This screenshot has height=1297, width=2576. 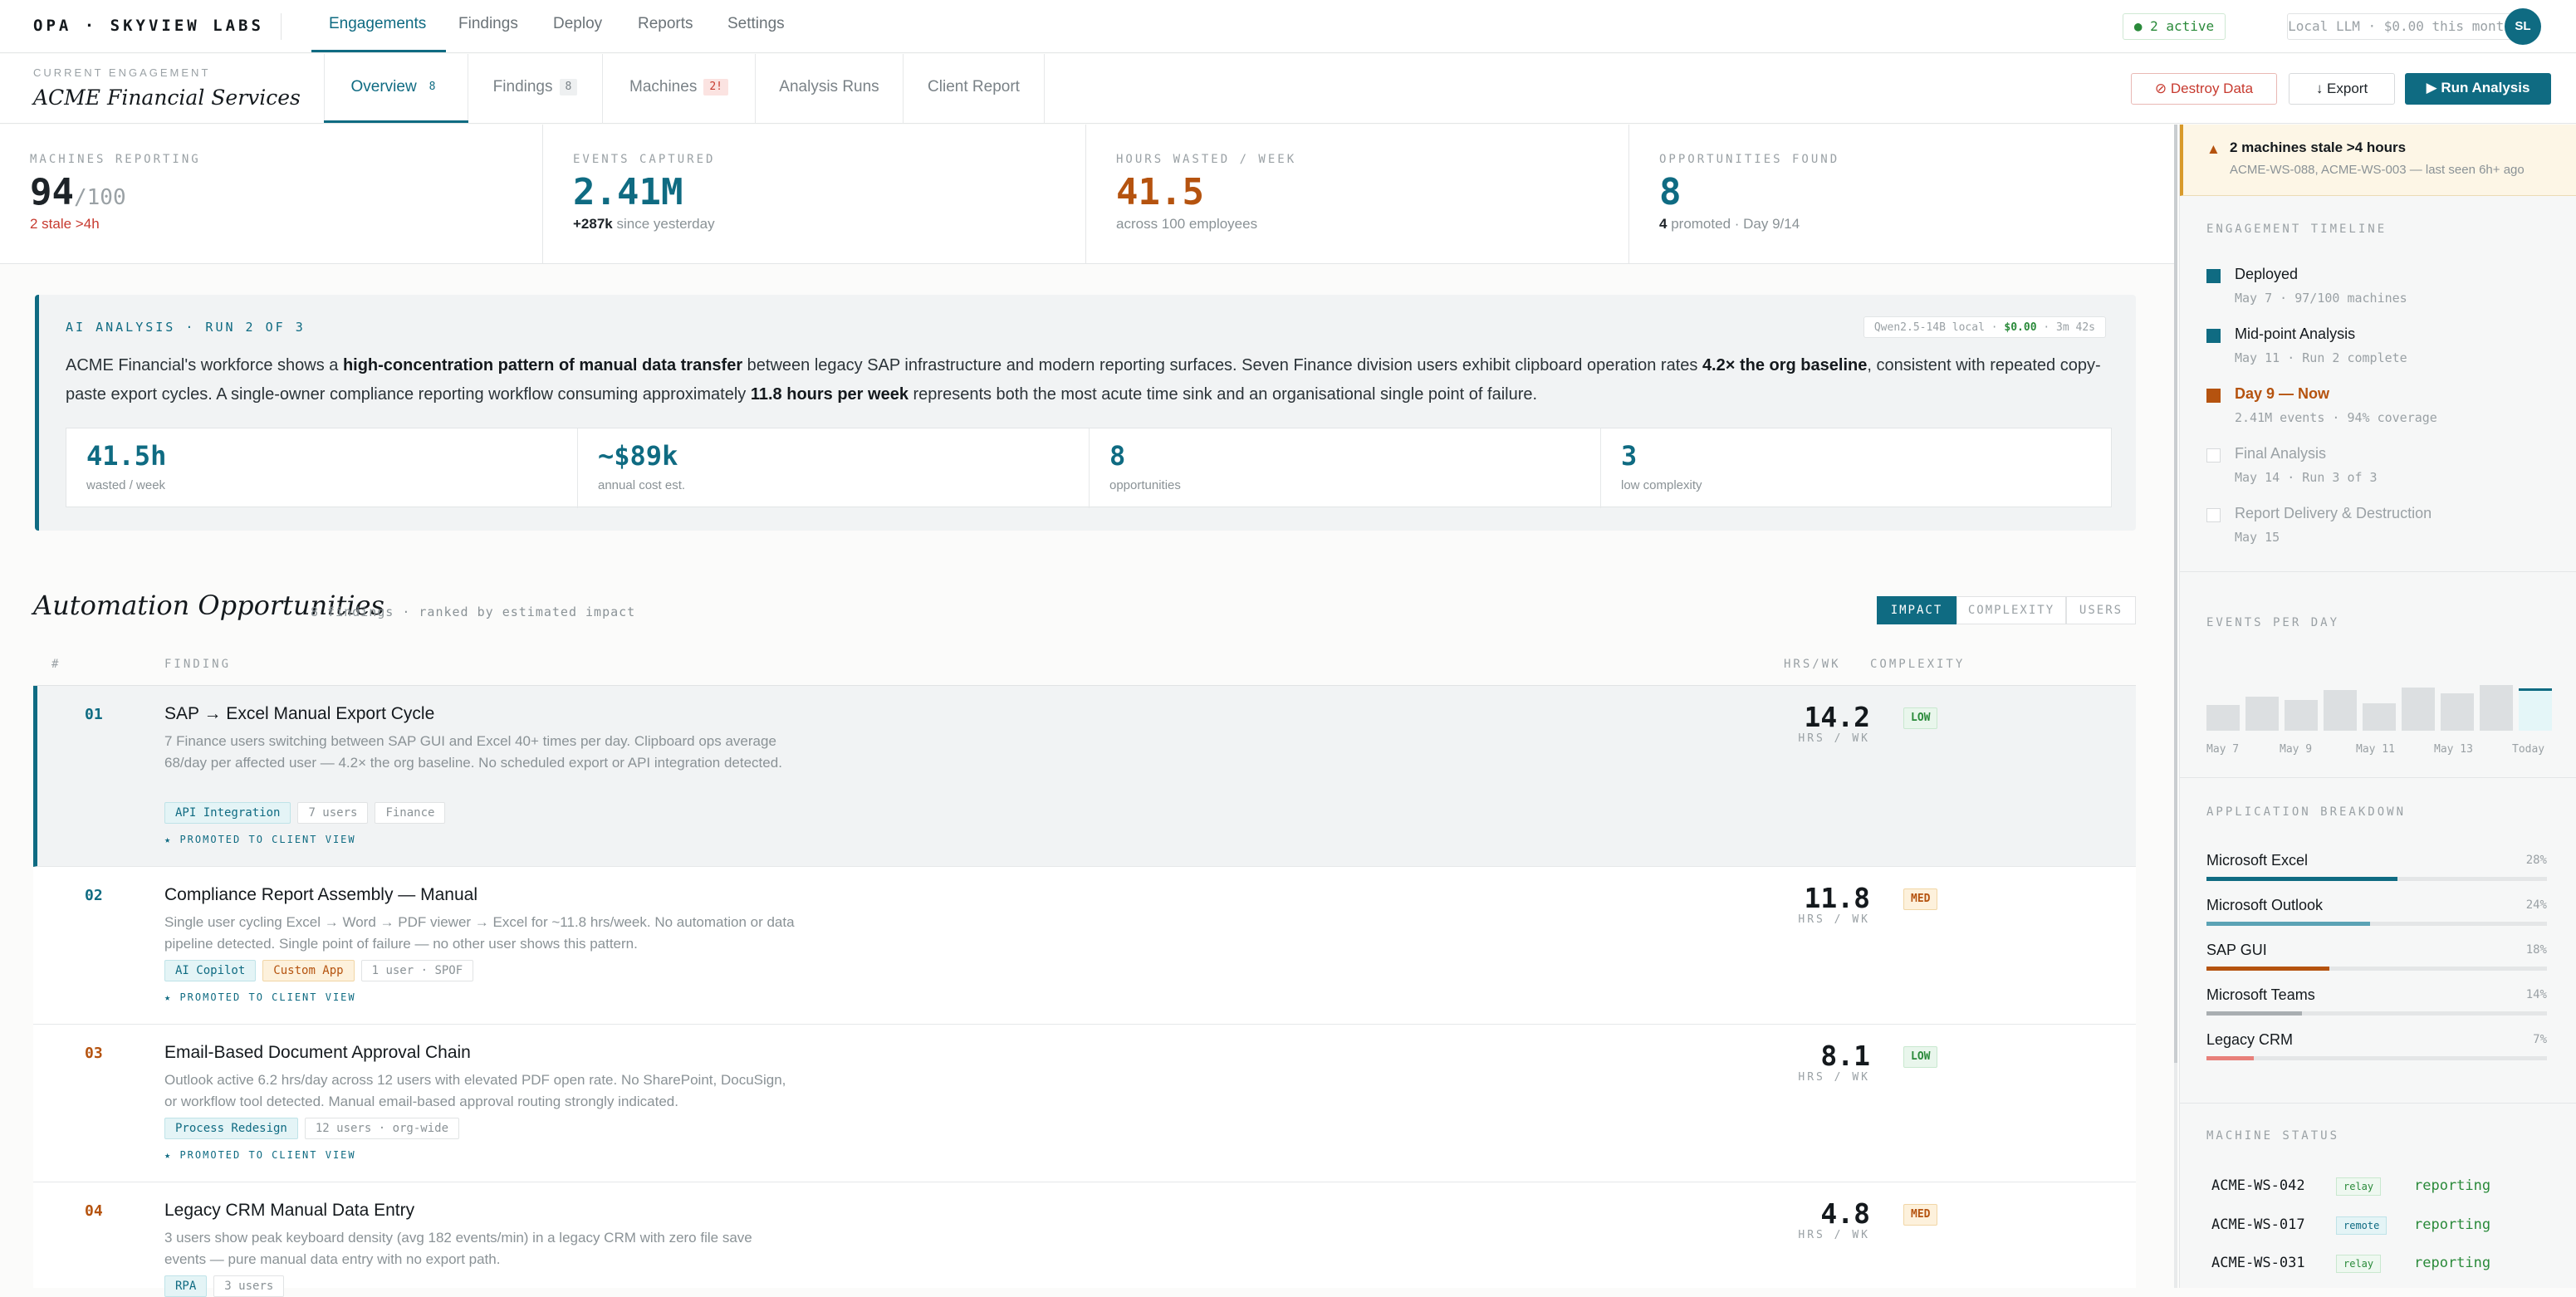 What do you see at coordinates (94, 1053) in the screenshot?
I see `row-rank: 03` at bounding box center [94, 1053].